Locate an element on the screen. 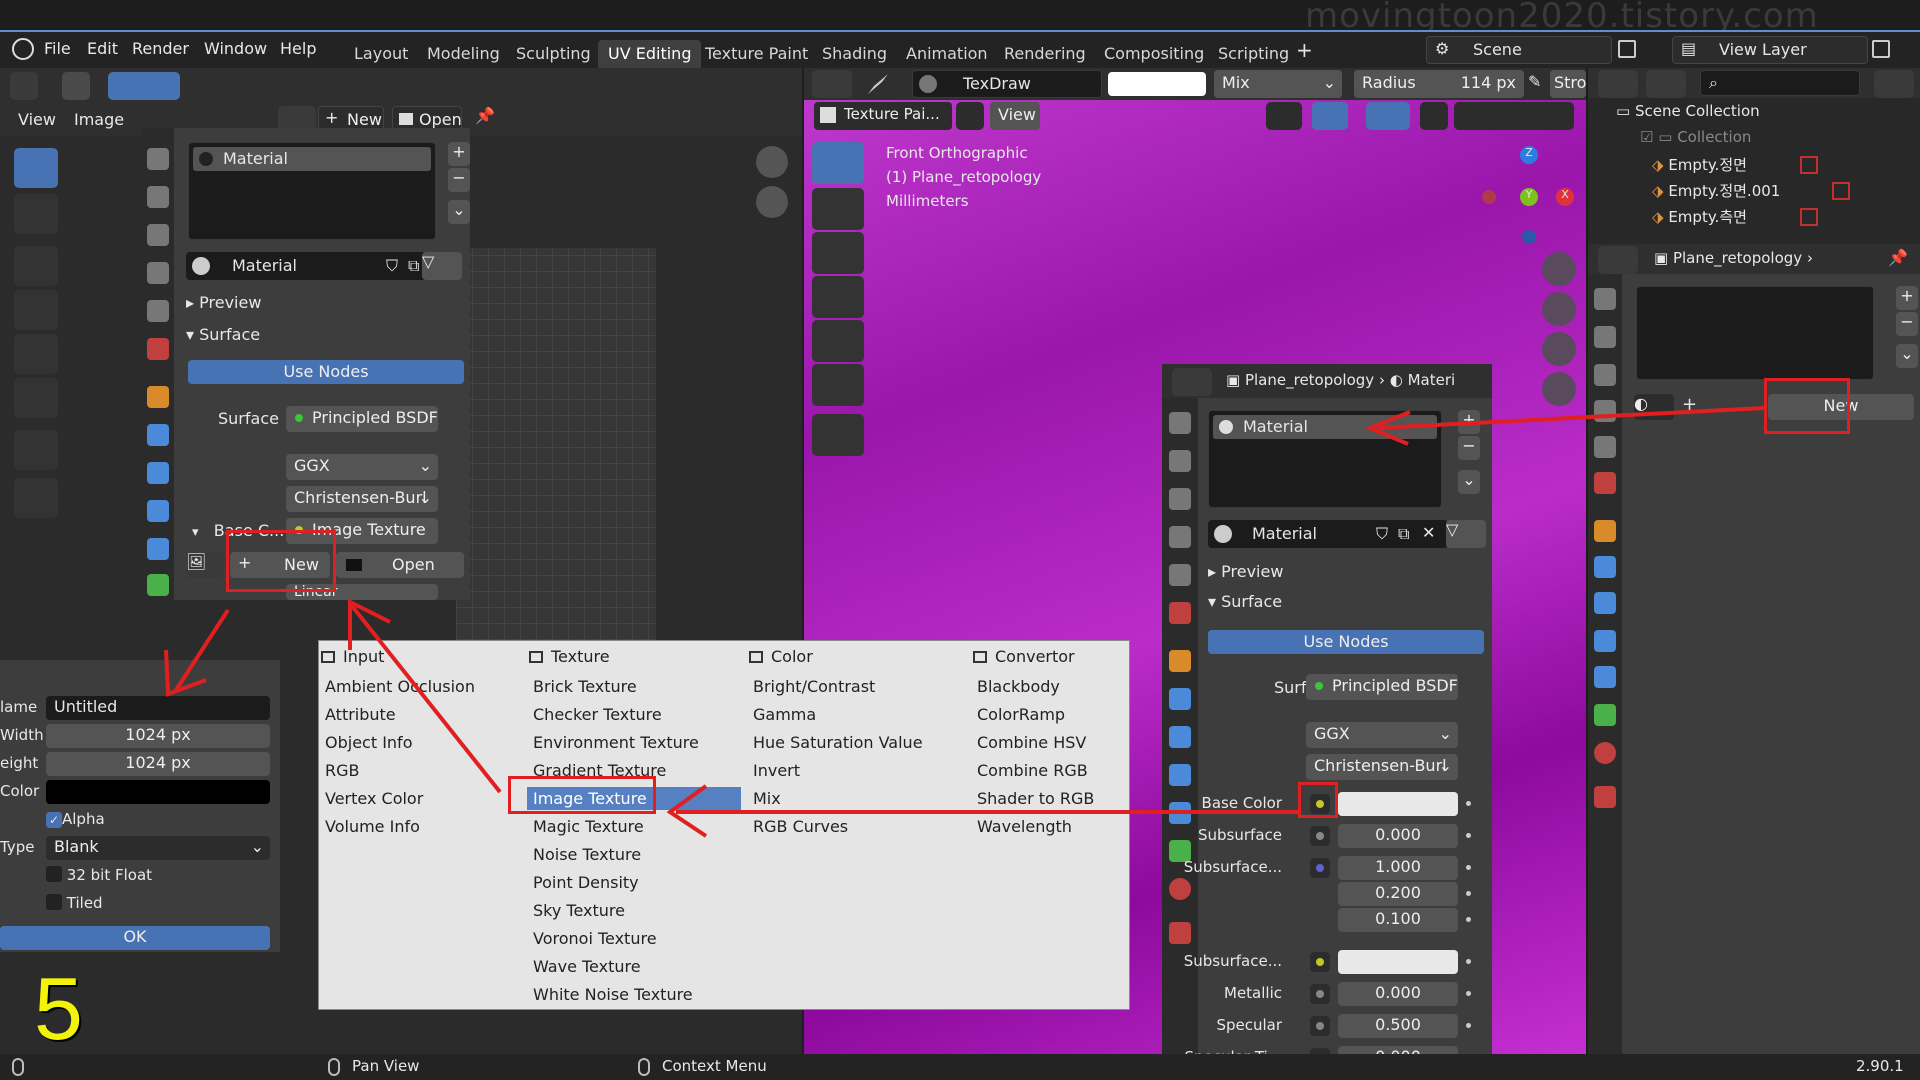  menu-item: Ambient Occlusion is located at coordinates (400, 686).